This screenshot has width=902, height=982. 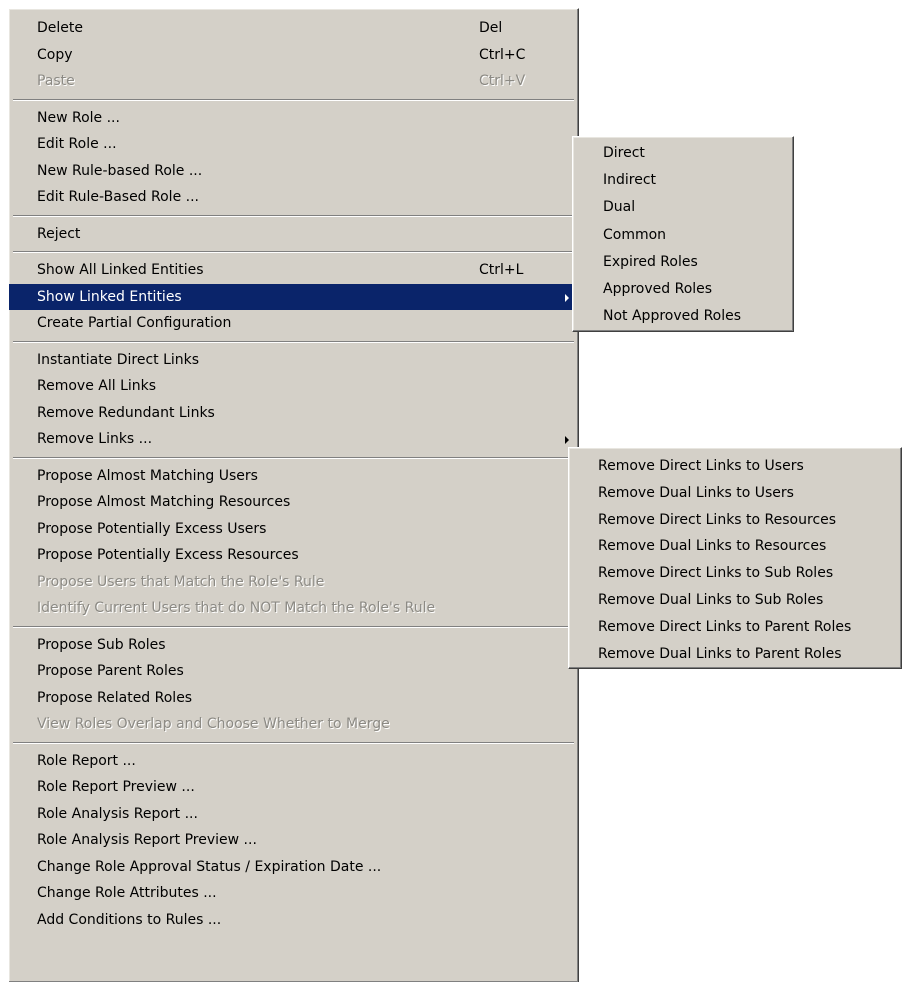 I want to click on menu-item-show-linked-entities: Show Linked Entities, so click(x=293, y=296).